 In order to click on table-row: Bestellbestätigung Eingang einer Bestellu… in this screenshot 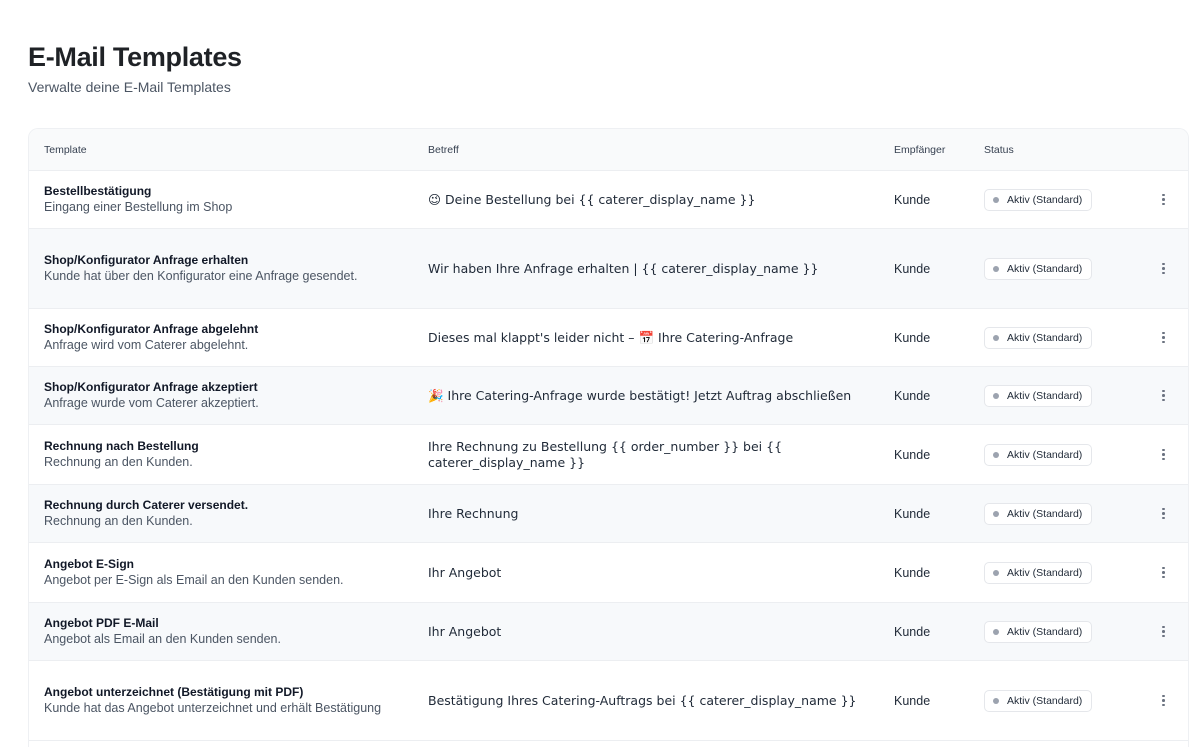, I will do `click(608, 200)`.